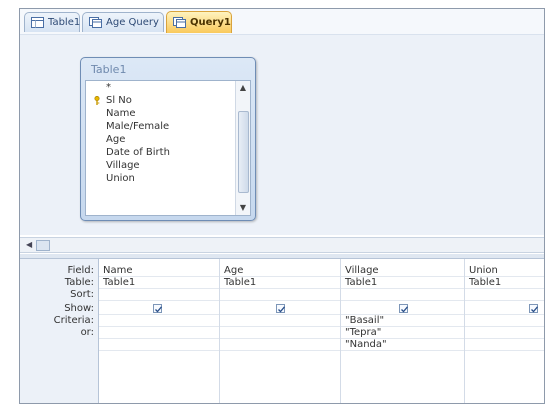  I want to click on grid-column-age: Age Table1, so click(280, 331).